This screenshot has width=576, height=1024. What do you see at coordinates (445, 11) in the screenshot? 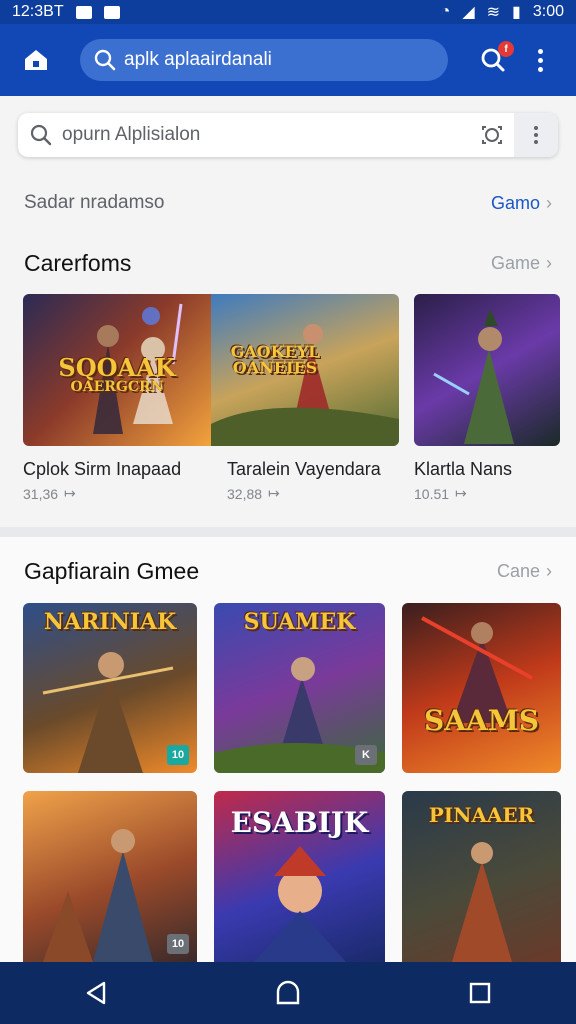
I see `alarm-icon: ◔` at bounding box center [445, 11].